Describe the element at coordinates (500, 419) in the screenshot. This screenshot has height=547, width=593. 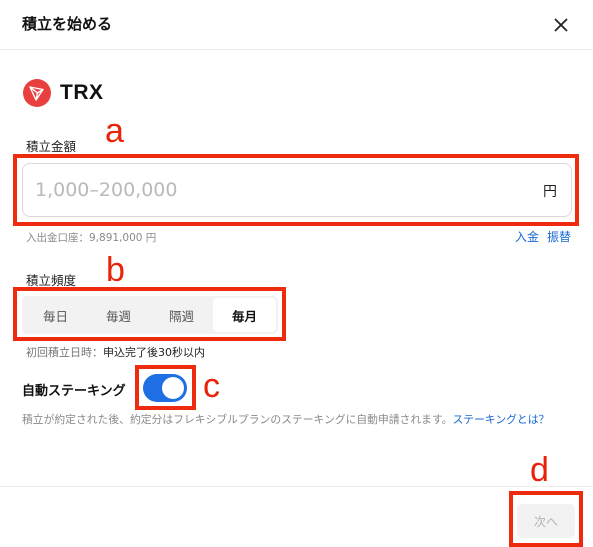
I see `staking-info-link: ステーキングとは？` at that location.